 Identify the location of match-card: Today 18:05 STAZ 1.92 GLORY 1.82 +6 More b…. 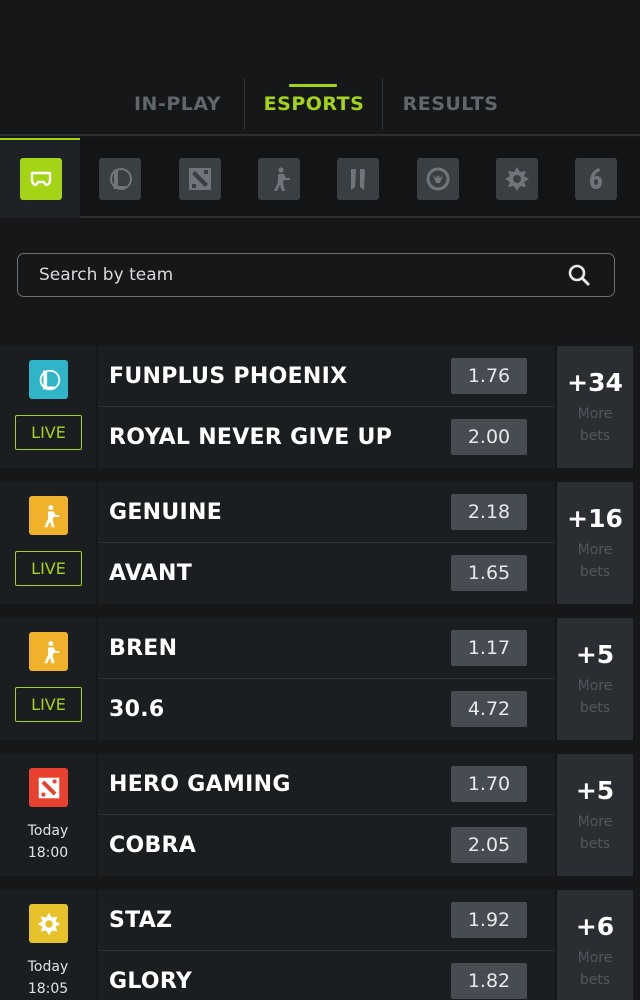
(320, 945).